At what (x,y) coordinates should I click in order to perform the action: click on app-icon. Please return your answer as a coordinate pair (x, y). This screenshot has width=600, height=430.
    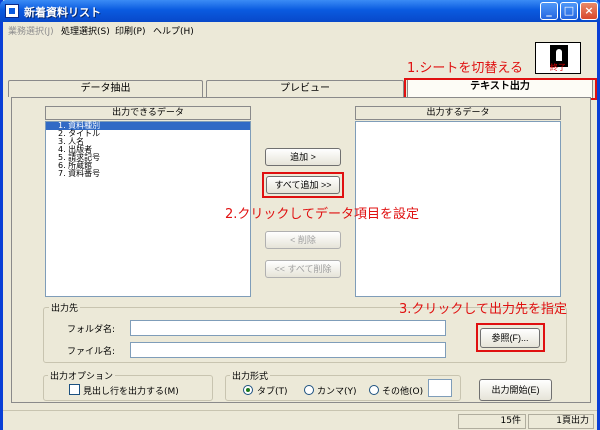
    Looking at the image, I should click on (12, 11).